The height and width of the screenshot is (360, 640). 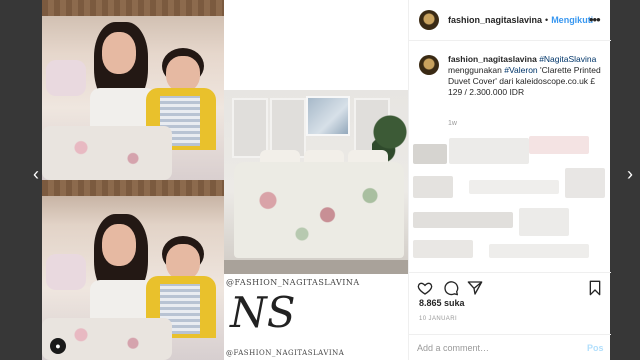 I want to click on post-header: fashion_nagitaslavina • Mengikuti •••, so click(x=510, y=20).